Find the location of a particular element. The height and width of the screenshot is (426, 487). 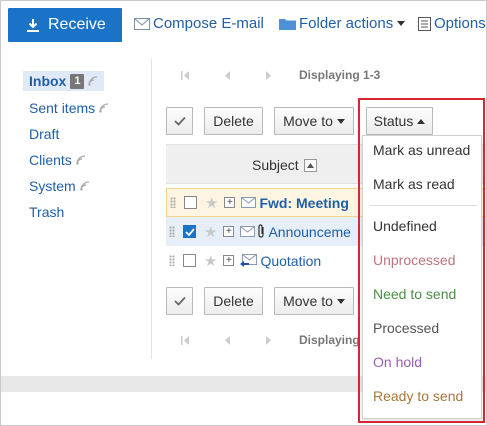

sort-ascending-icon is located at coordinates (310, 165).